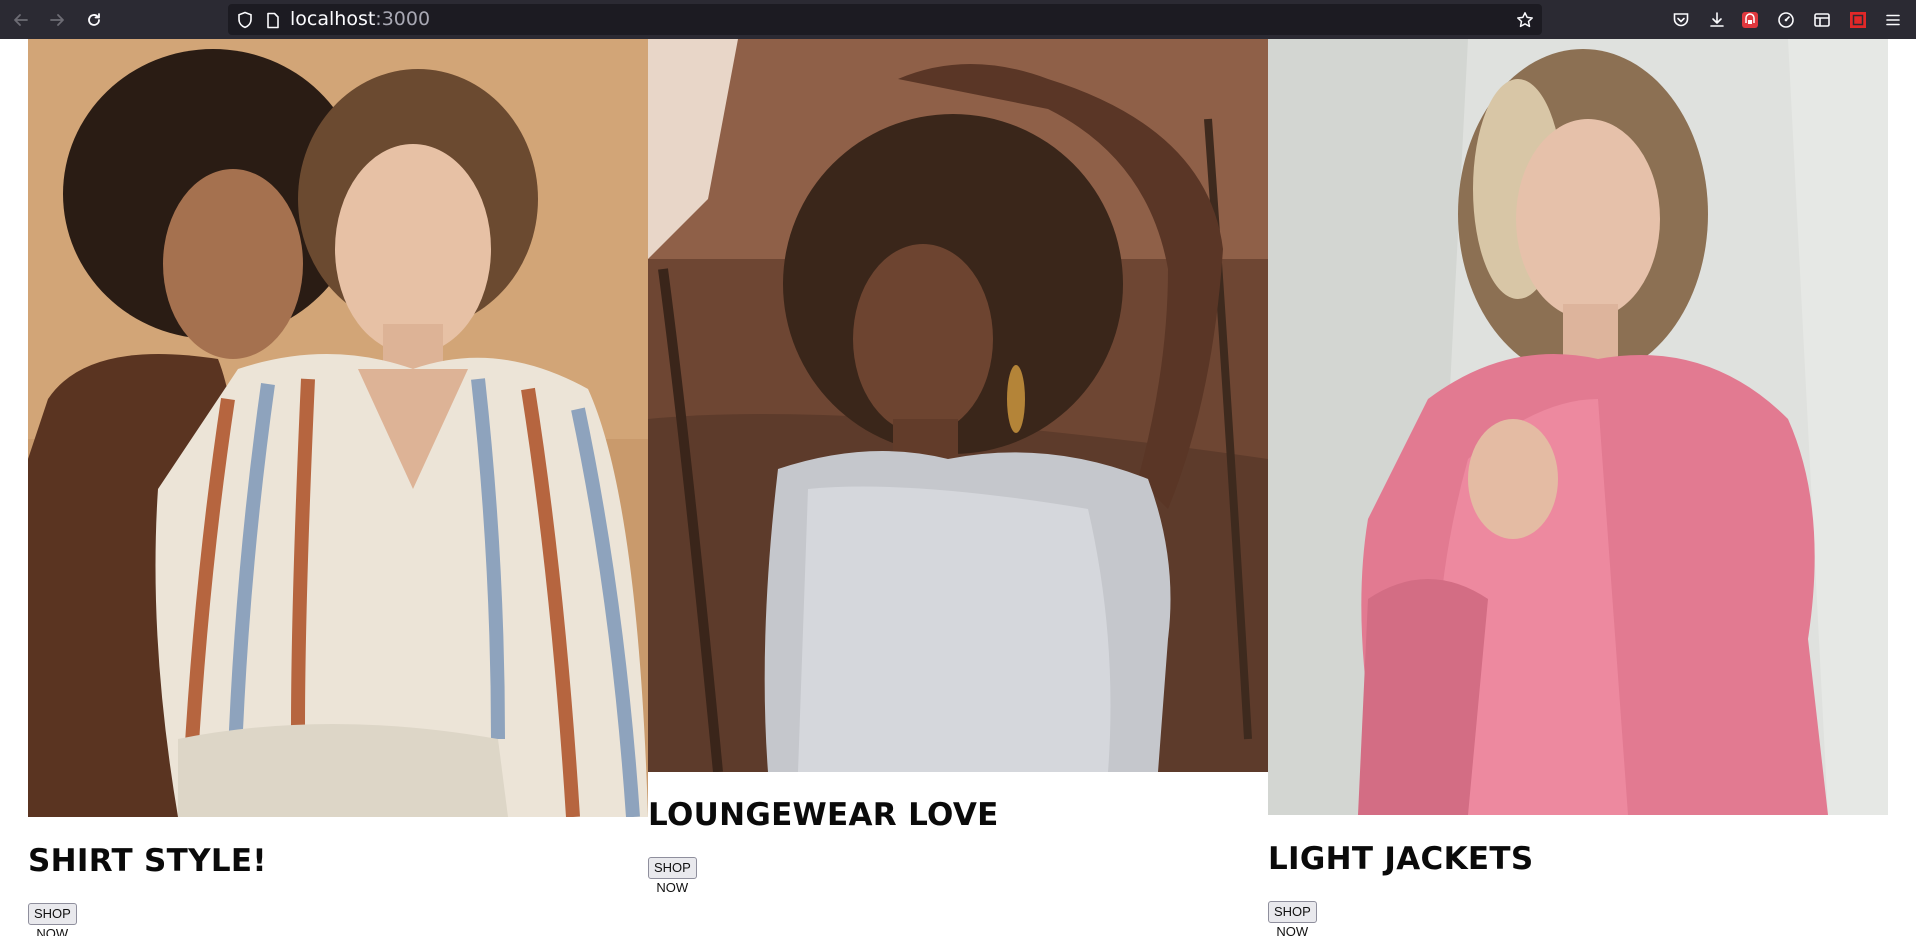 The image size is (1916, 936). Describe the element at coordinates (57, 20) in the screenshot. I see `forward-arrow-icon` at that location.